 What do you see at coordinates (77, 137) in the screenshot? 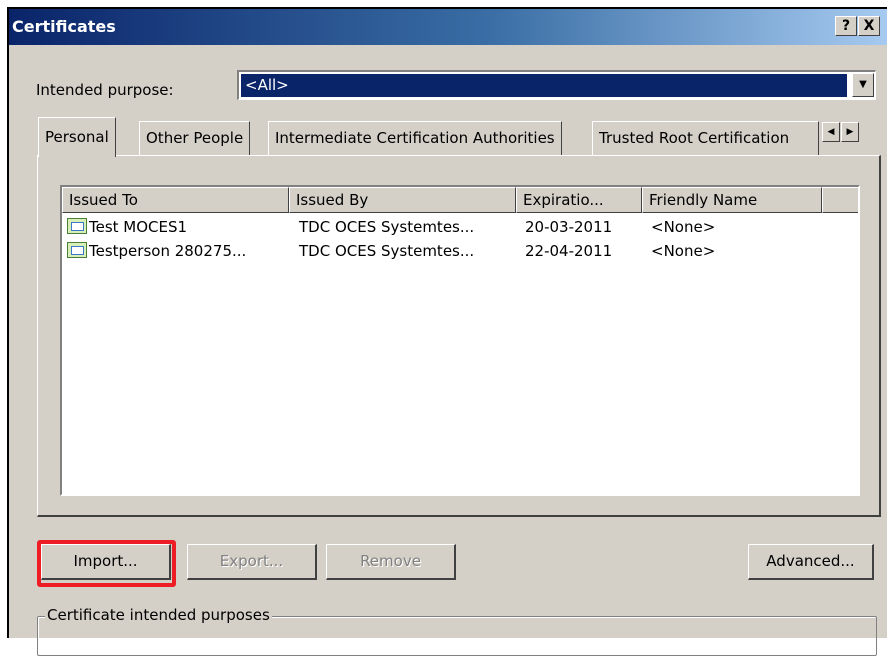
I see `tab-personal: Personal` at bounding box center [77, 137].